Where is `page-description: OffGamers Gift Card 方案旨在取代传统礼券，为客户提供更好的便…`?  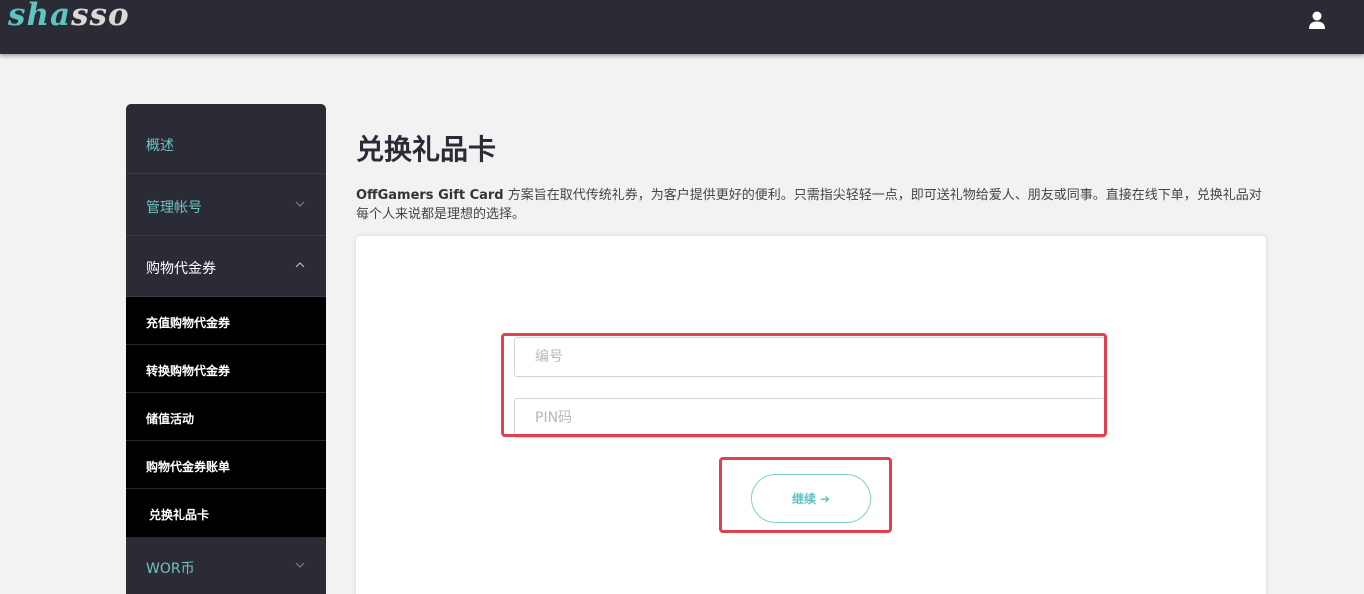 page-description: OffGamers Gift Card 方案旨在取代传统礼券，为客户提供更好的便… is located at coordinates (809, 205).